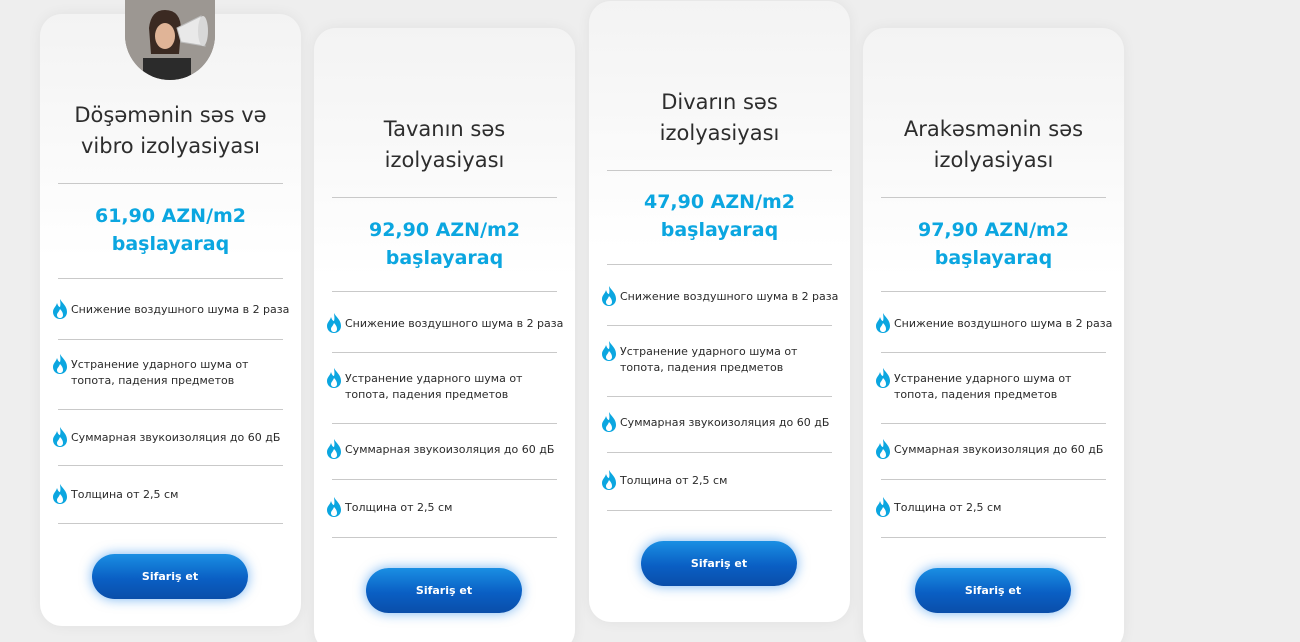 The width and height of the screenshot is (1300, 642). Describe the element at coordinates (170, 115) in the screenshot. I see `card-title-line: Döşəmənin səs və` at that location.